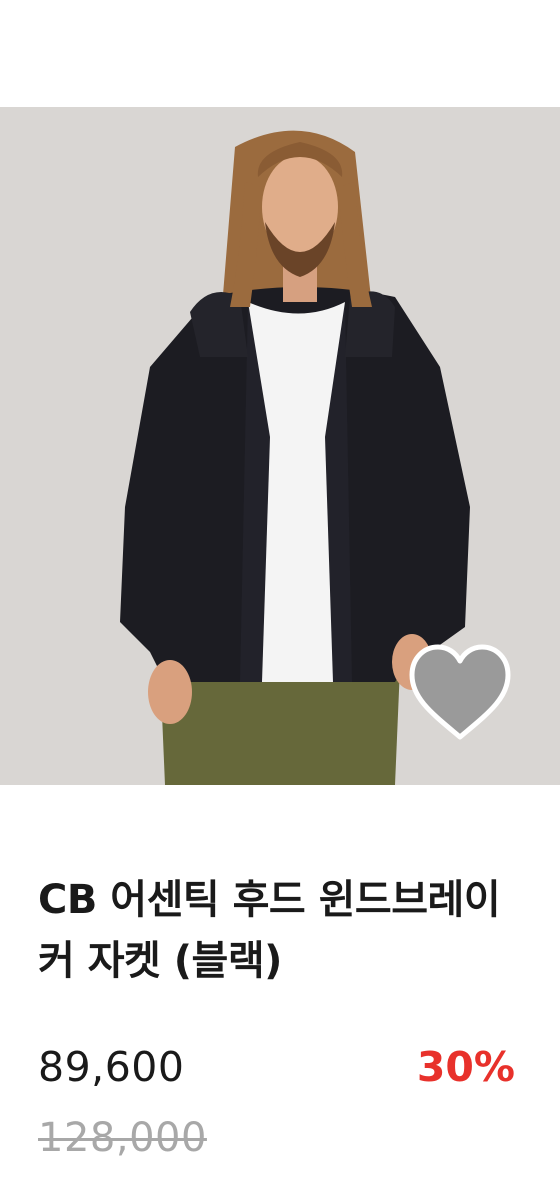 This screenshot has height=1200, width=560. Describe the element at coordinates (111, 1067) in the screenshot. I see `sale-price: 89,600` at that location.